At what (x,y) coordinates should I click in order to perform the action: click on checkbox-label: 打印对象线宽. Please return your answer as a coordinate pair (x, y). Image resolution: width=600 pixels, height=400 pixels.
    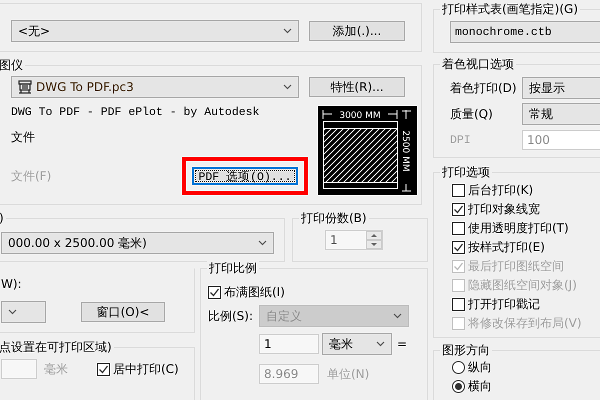
    Looking at the image, I should click on (504, 209).